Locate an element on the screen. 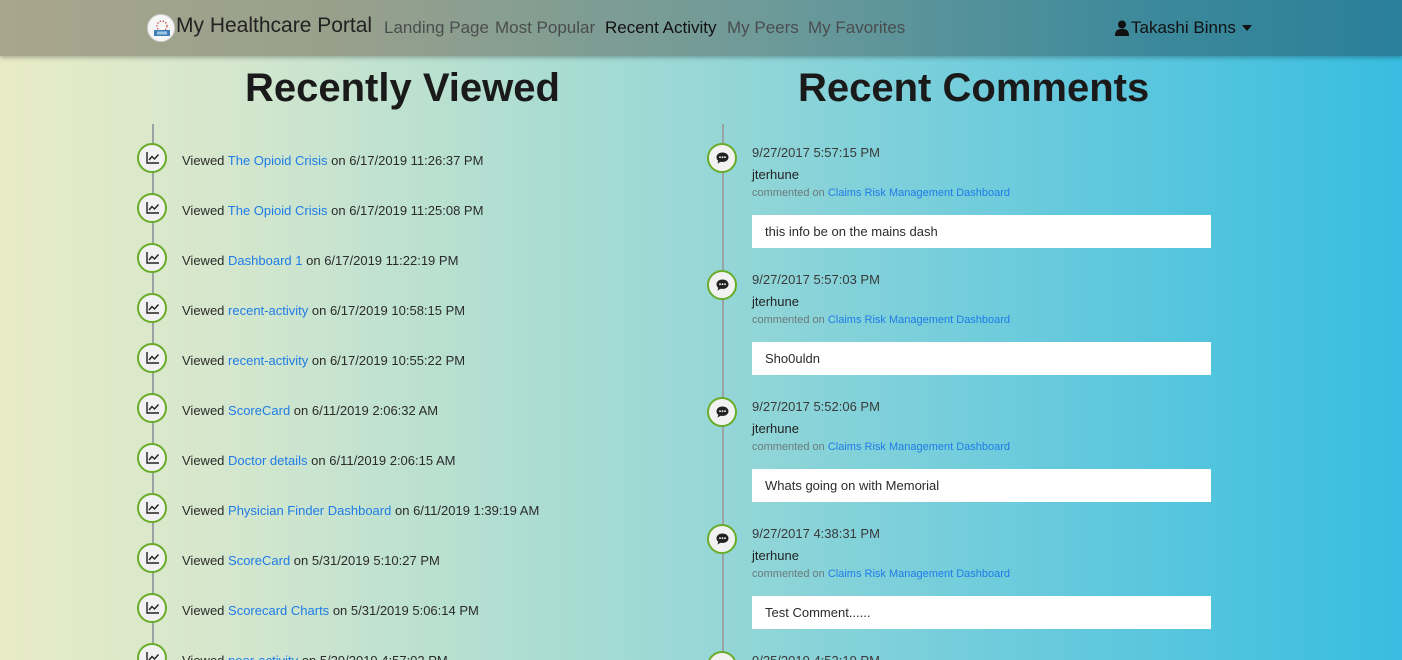  viewed-date: 6/17/2019 10:58:15 PM is located at coordinates (397, 310).